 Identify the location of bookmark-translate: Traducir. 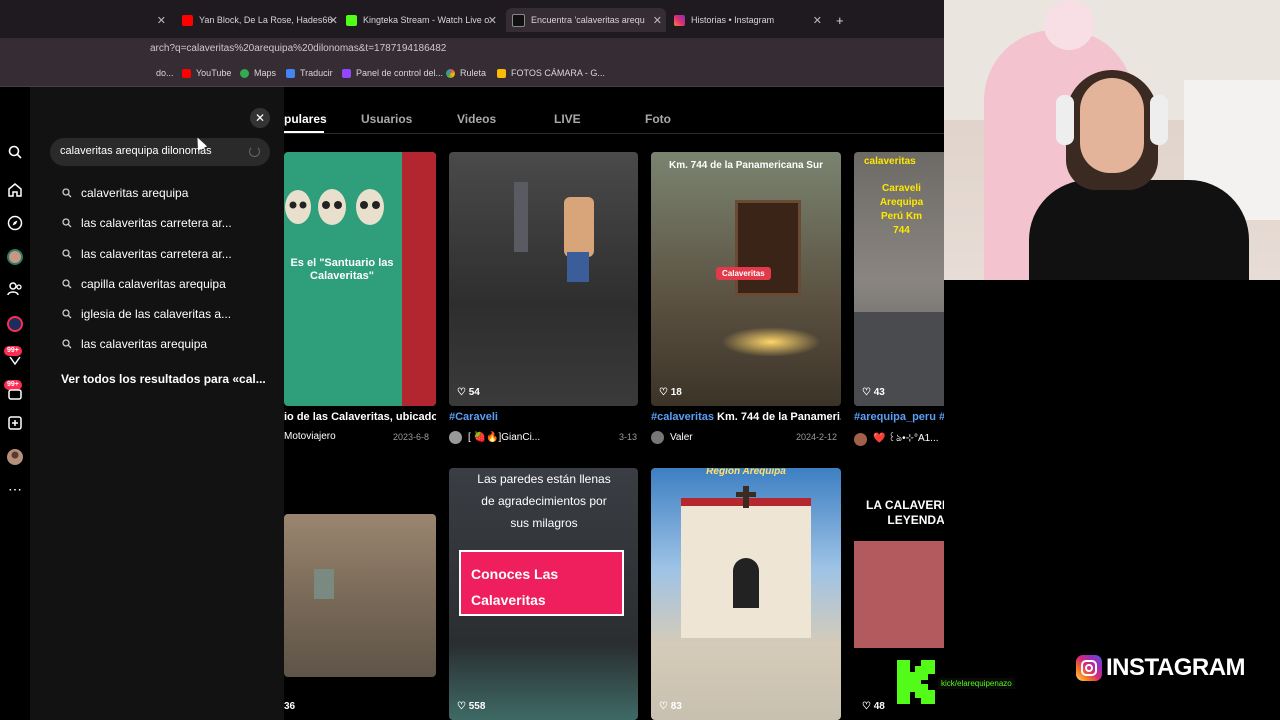
(309, 73).